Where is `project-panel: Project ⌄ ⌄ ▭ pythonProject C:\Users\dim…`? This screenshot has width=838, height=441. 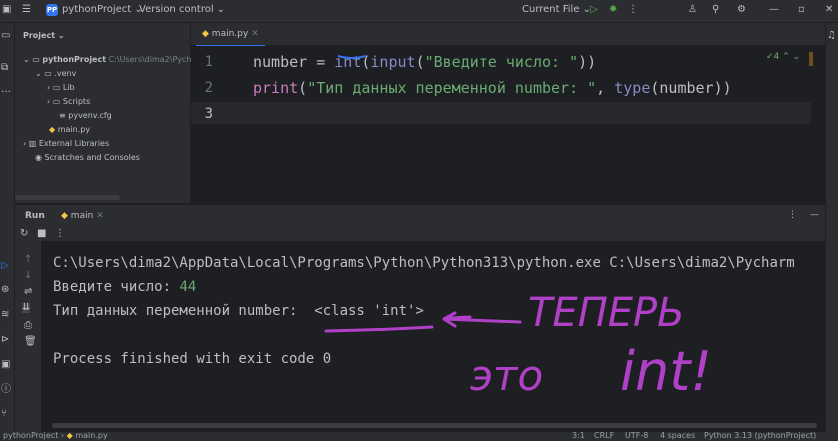
project-panel: Project ⌄ ⌄ ▭ pythonProject C:\Users\dim… is located at coordinates (103, 113).